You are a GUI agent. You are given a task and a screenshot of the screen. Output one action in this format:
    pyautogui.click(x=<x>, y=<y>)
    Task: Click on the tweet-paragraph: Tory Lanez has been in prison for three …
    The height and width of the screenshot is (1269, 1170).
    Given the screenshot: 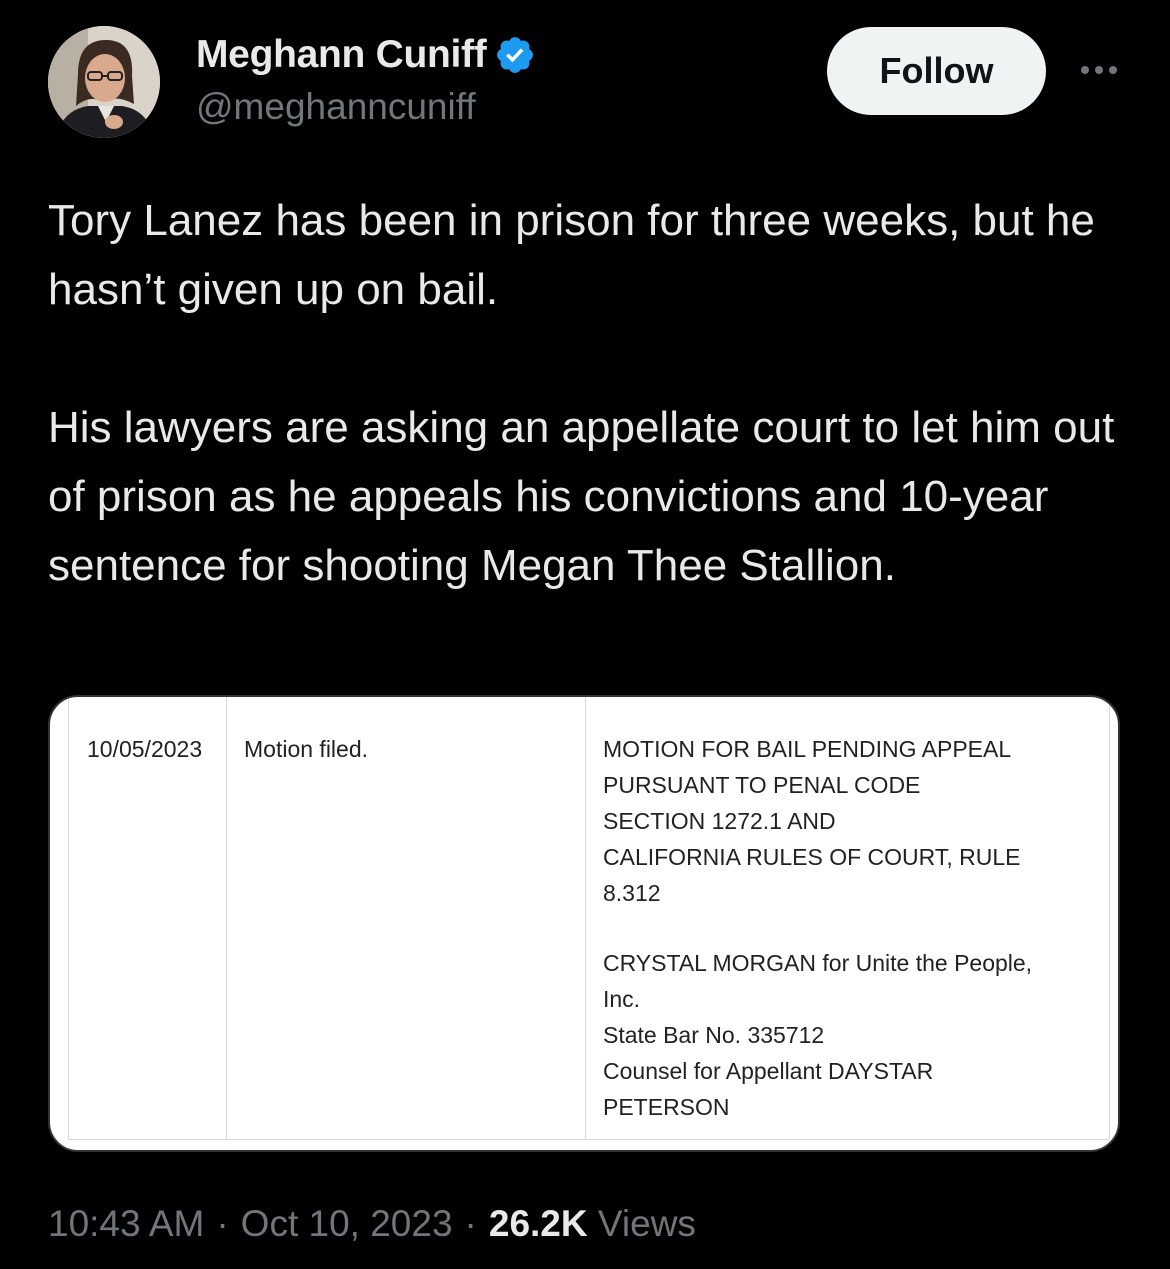 What is the action you would take?
    pyautogui.click(x=571, y=255)
    